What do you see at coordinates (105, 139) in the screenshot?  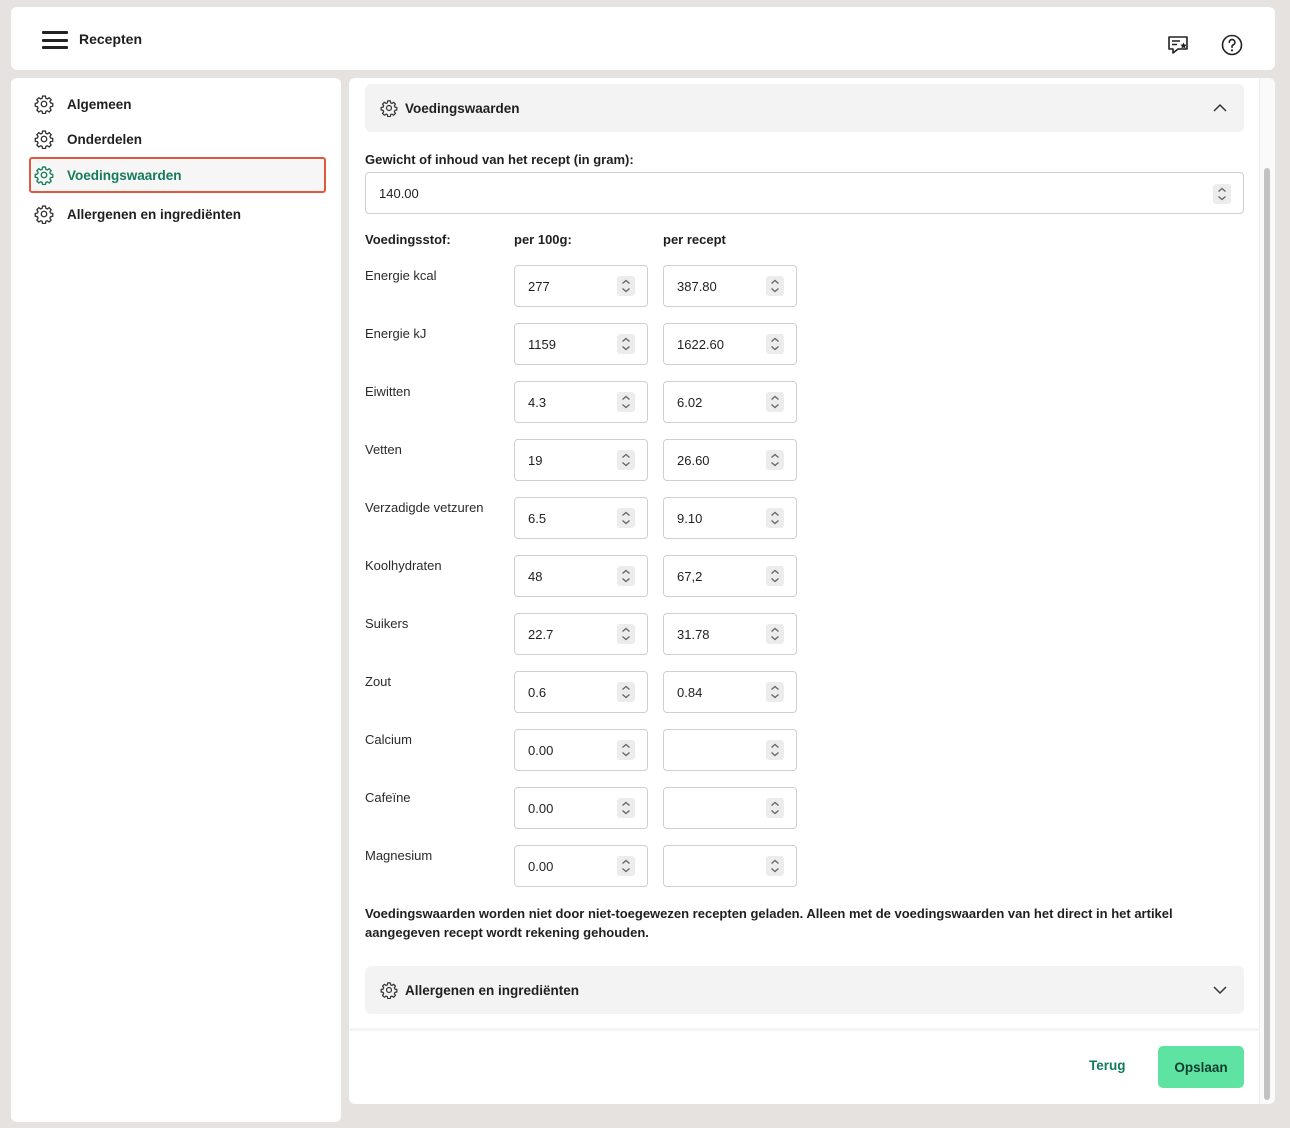 I see `sidebar-item-label: Onderdelen` at bounding box center [105, 139].